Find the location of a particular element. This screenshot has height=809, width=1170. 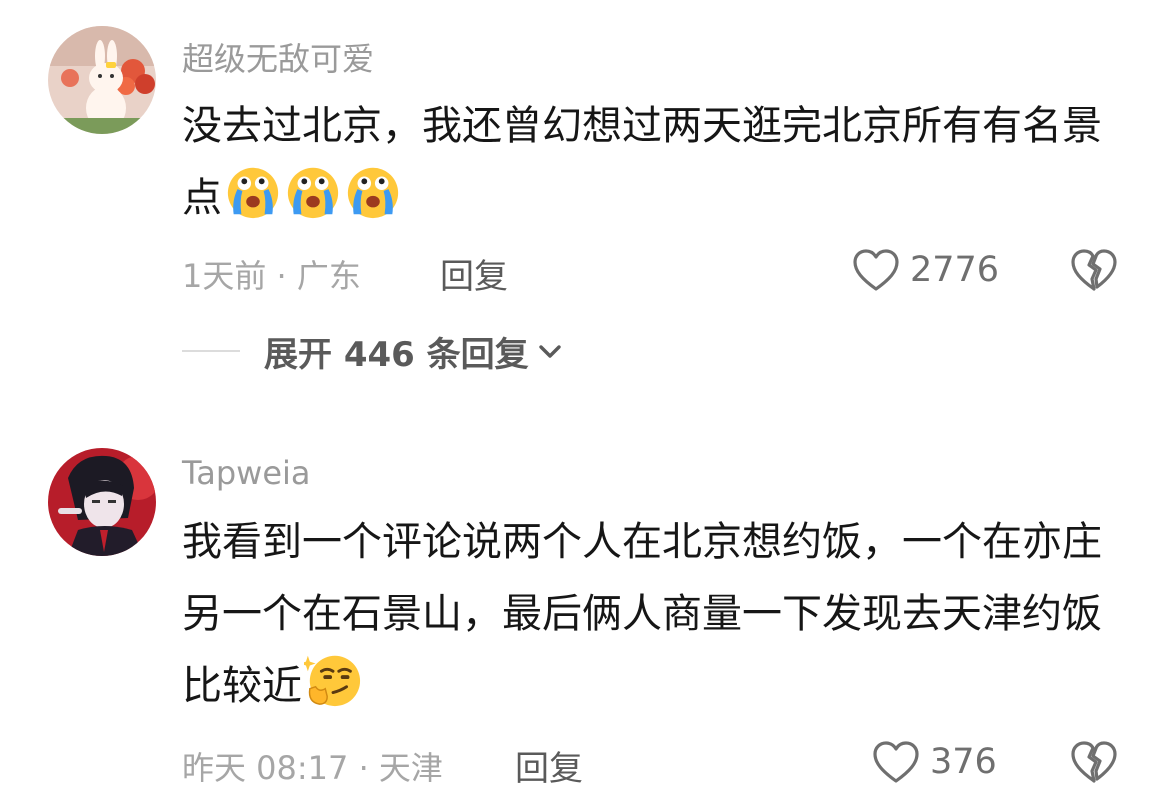

comment-text: 没去过北京，我还曾幻想过两天逛完北京所有有名景点 is located at coordinates (652, 162).